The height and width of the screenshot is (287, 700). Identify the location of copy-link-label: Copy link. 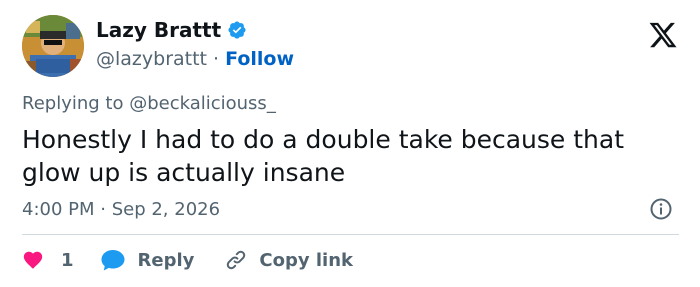
(306, 260).